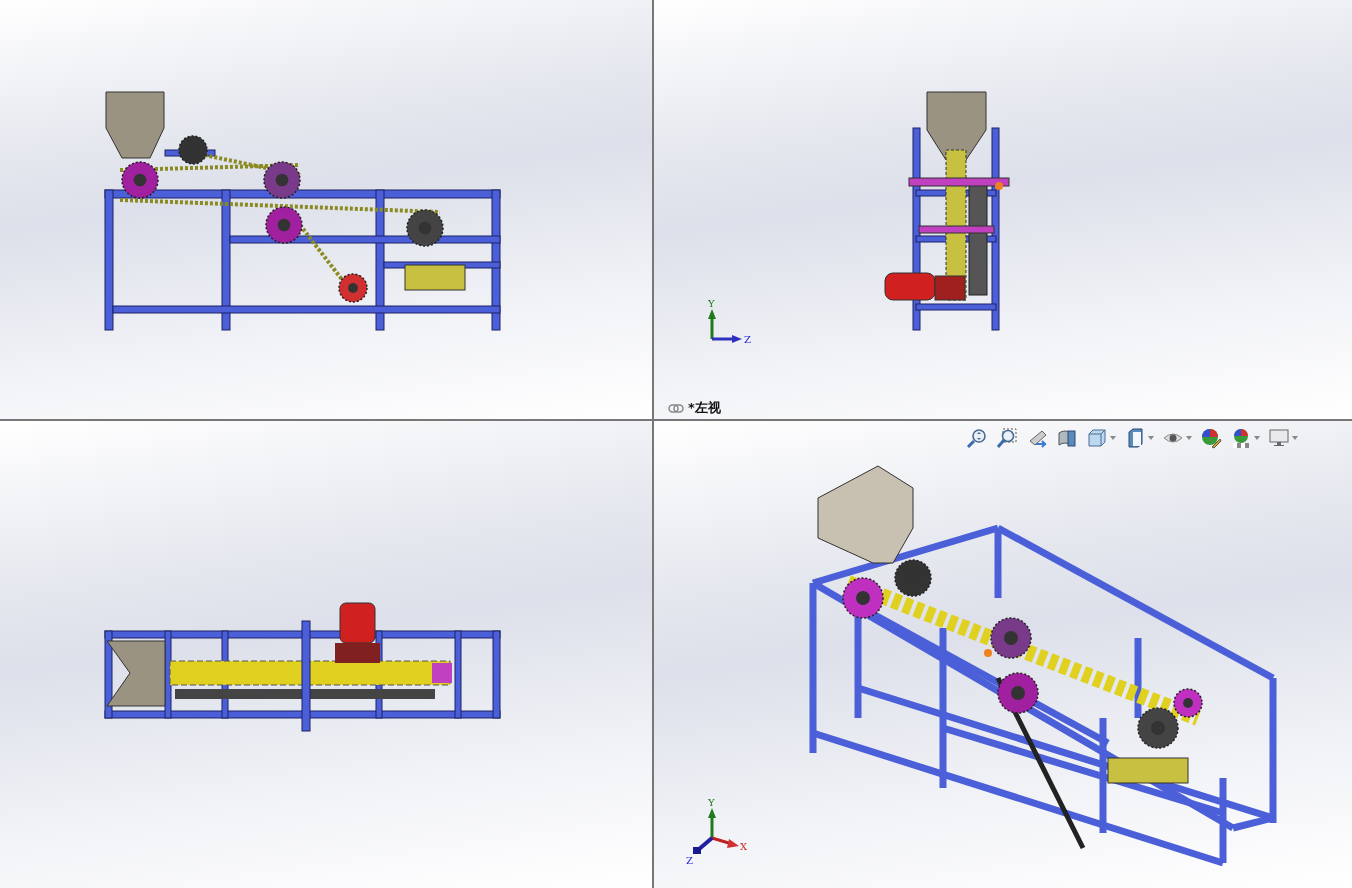 The image size is (1352, 888). Describe the element at coordinates (1241, 438) in the screenshot. I see `color-ball-floor-icon` at that location.